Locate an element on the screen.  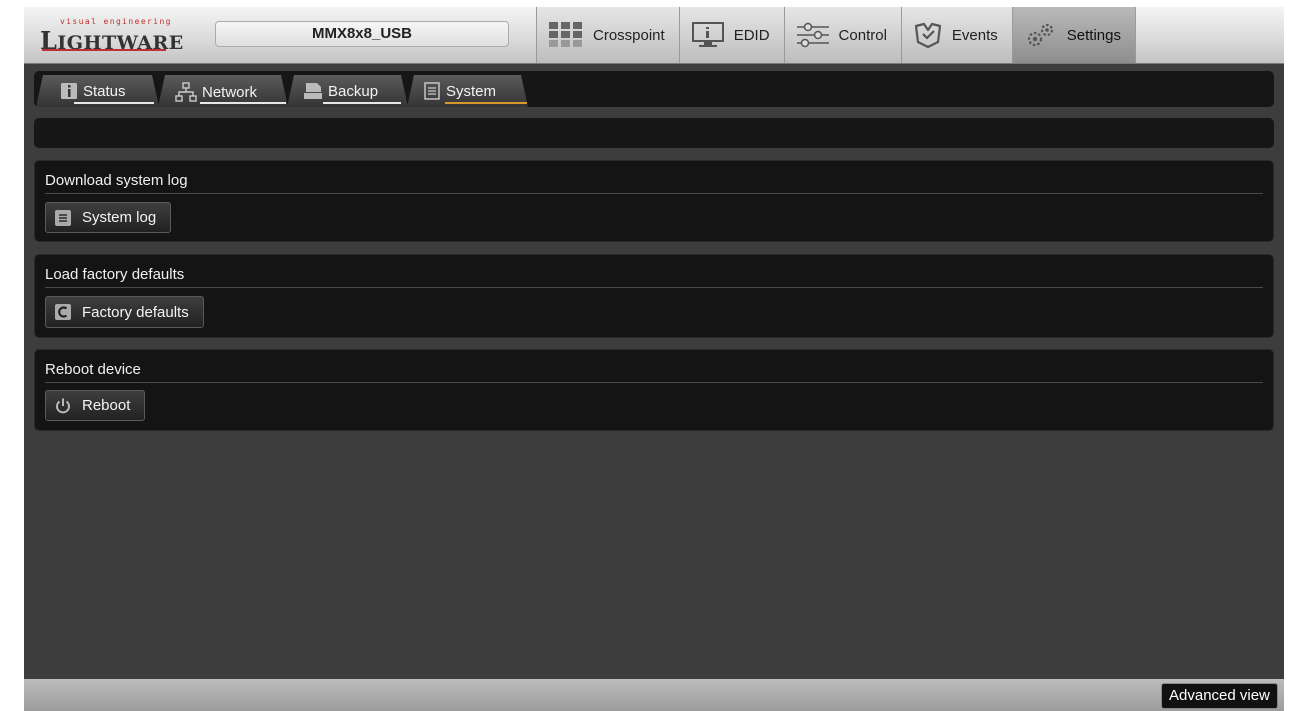
network-icon is located at coordinates (186, 92).